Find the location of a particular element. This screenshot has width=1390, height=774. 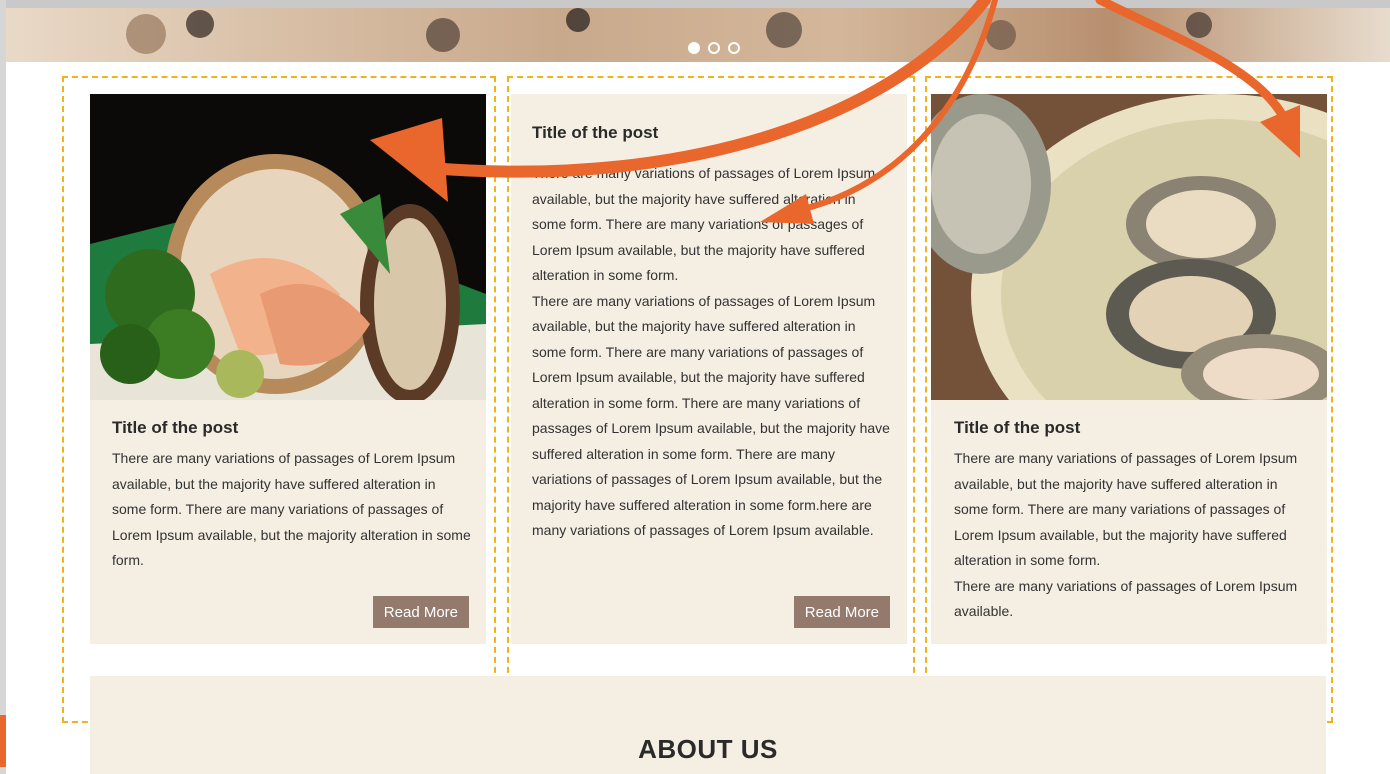

window-left-edge is located at coordinates (3, 387).